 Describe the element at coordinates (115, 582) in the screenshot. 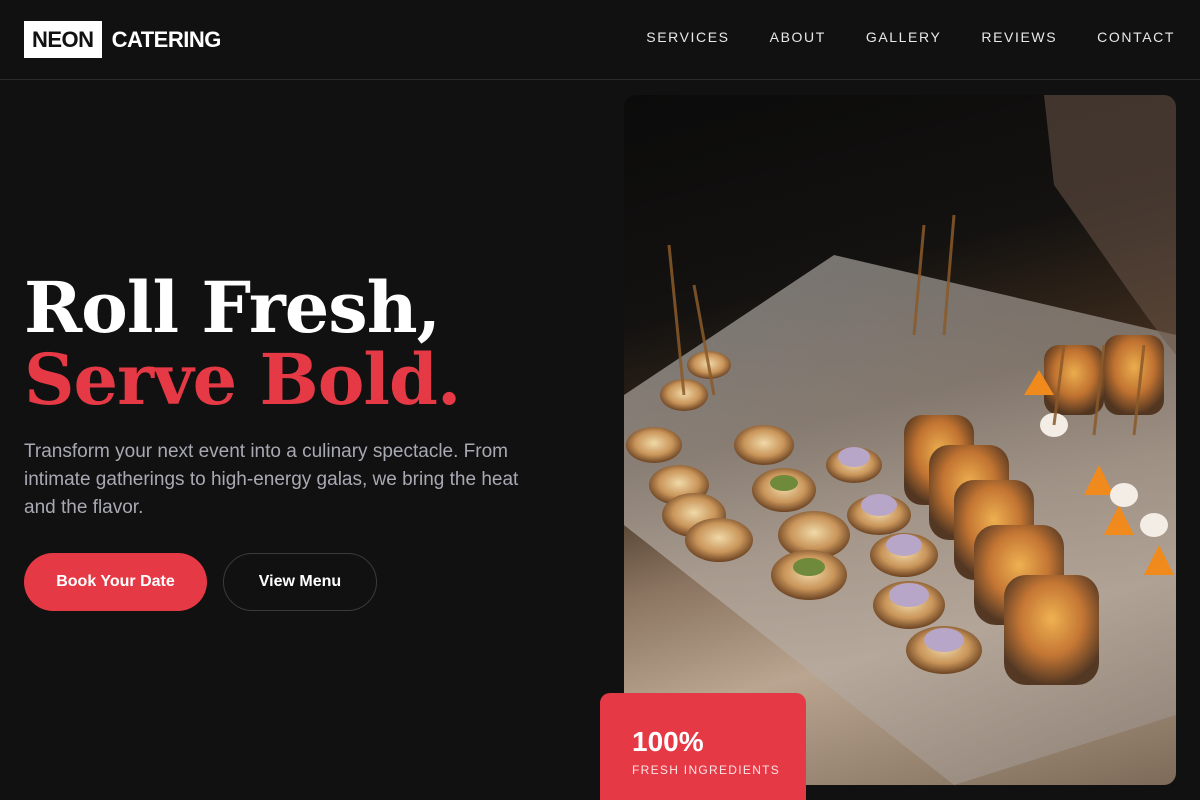

I see `book-date-button: Book Your Date` at that location.